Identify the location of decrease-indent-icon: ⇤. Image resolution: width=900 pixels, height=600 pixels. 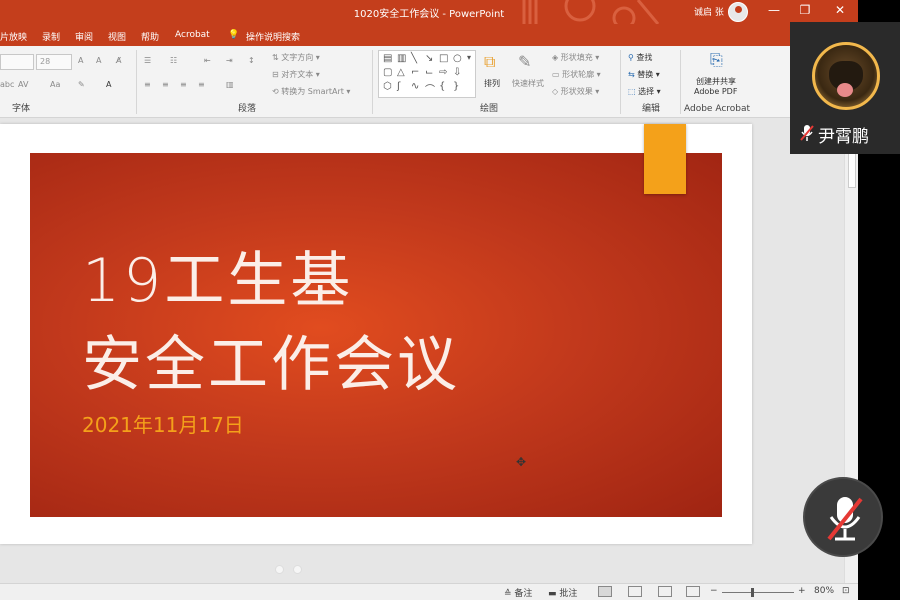
(207, 60).